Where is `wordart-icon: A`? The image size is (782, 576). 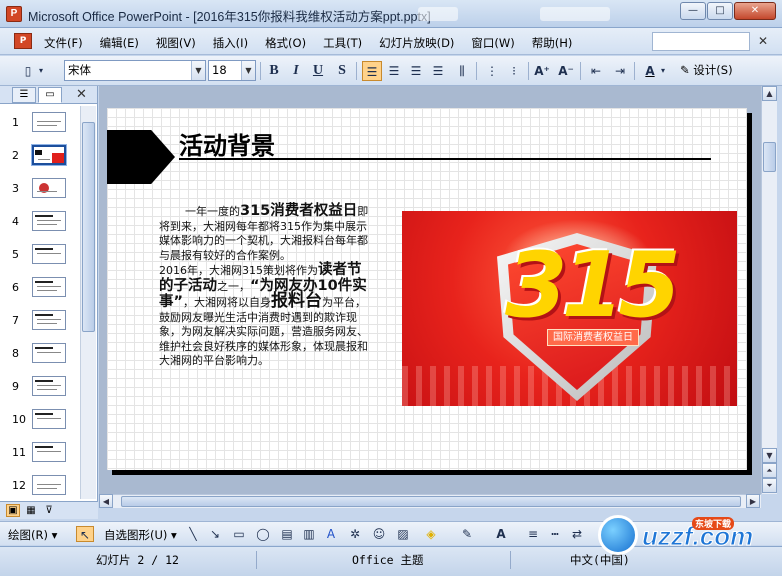
wordart-icon: A is located at coordinates (331, 534).